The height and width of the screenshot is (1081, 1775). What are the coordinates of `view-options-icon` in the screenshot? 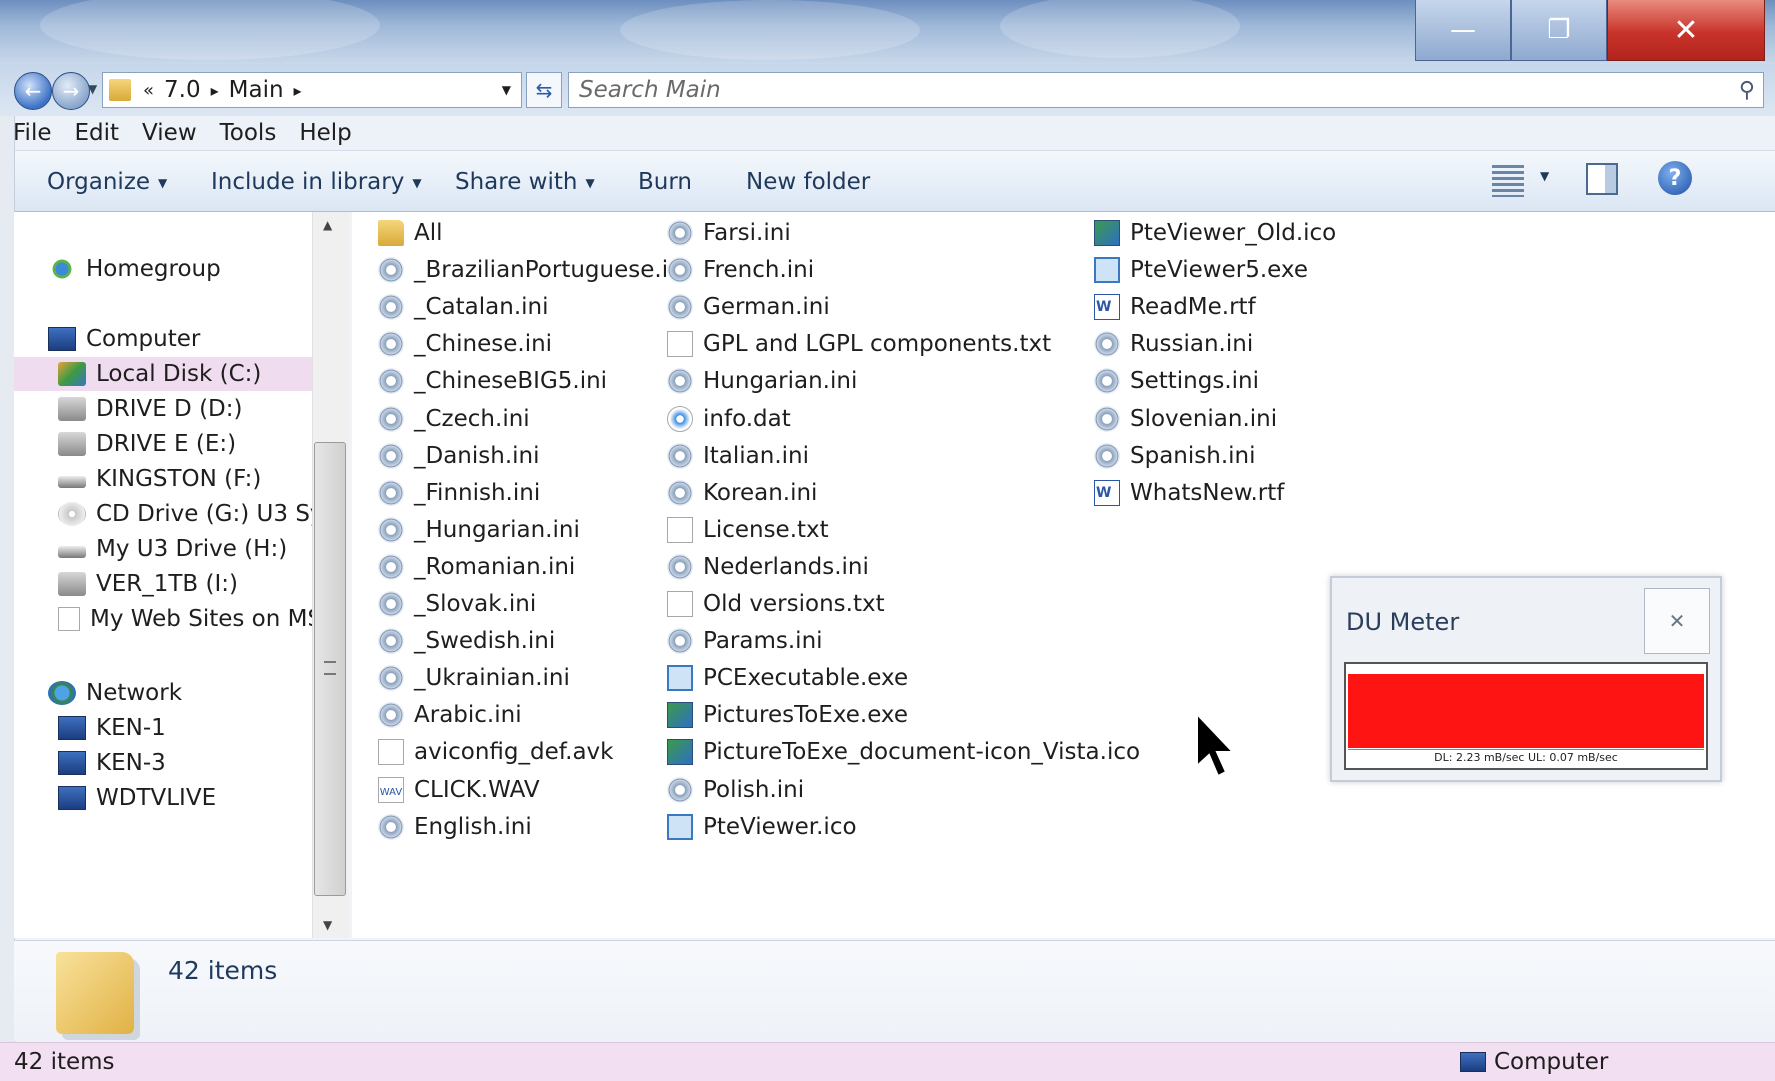 It's located at (1508, 181).